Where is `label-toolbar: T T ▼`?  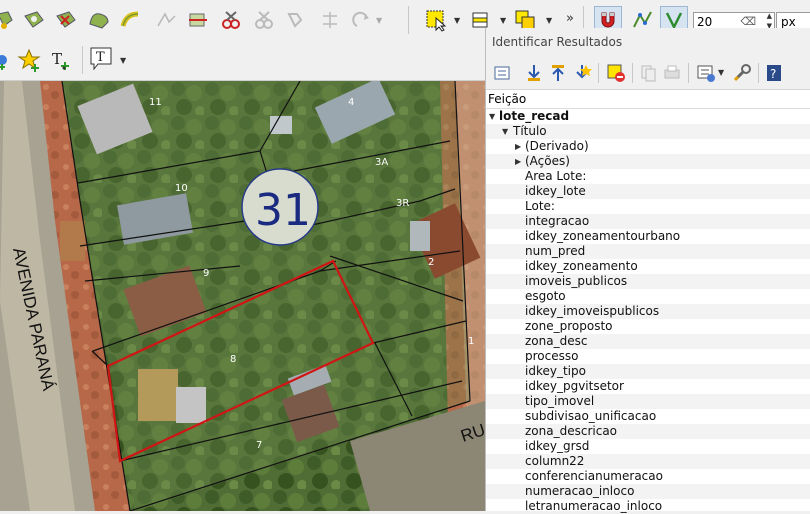
label-toolbar: T T ▼ is located at coordinates (242, 60).